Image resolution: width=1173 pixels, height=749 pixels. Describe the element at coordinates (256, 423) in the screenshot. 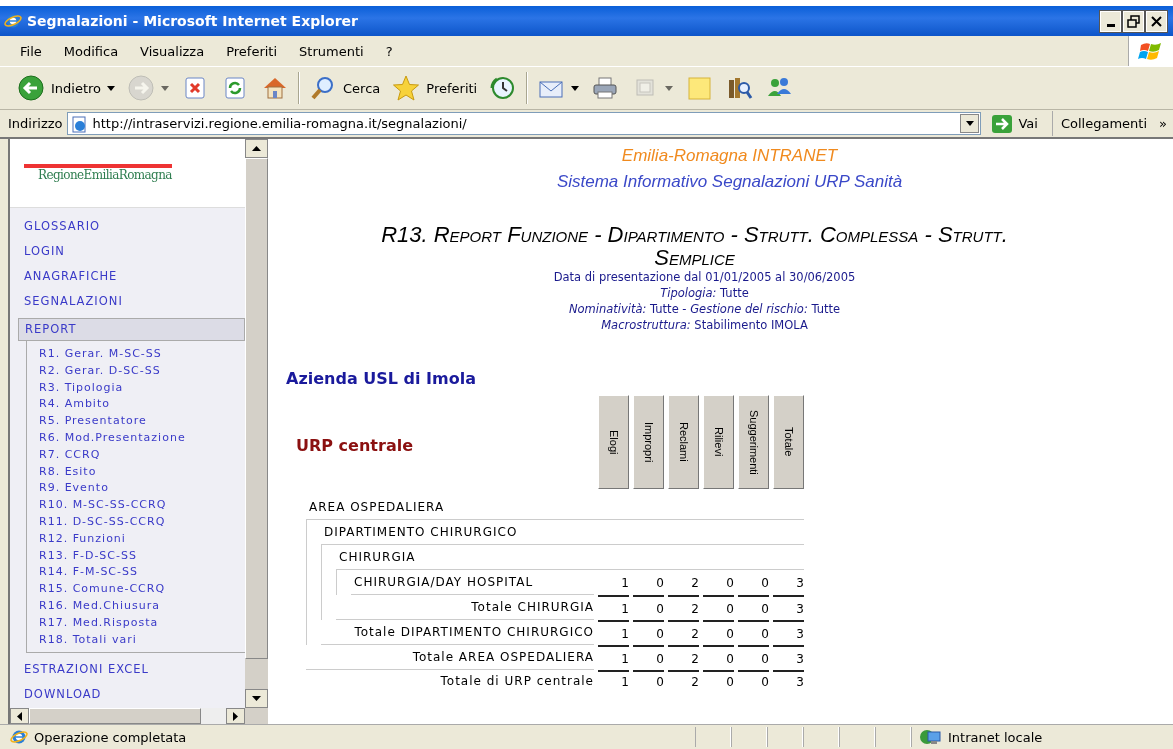

I see `vertical-scrollbar` at that location.